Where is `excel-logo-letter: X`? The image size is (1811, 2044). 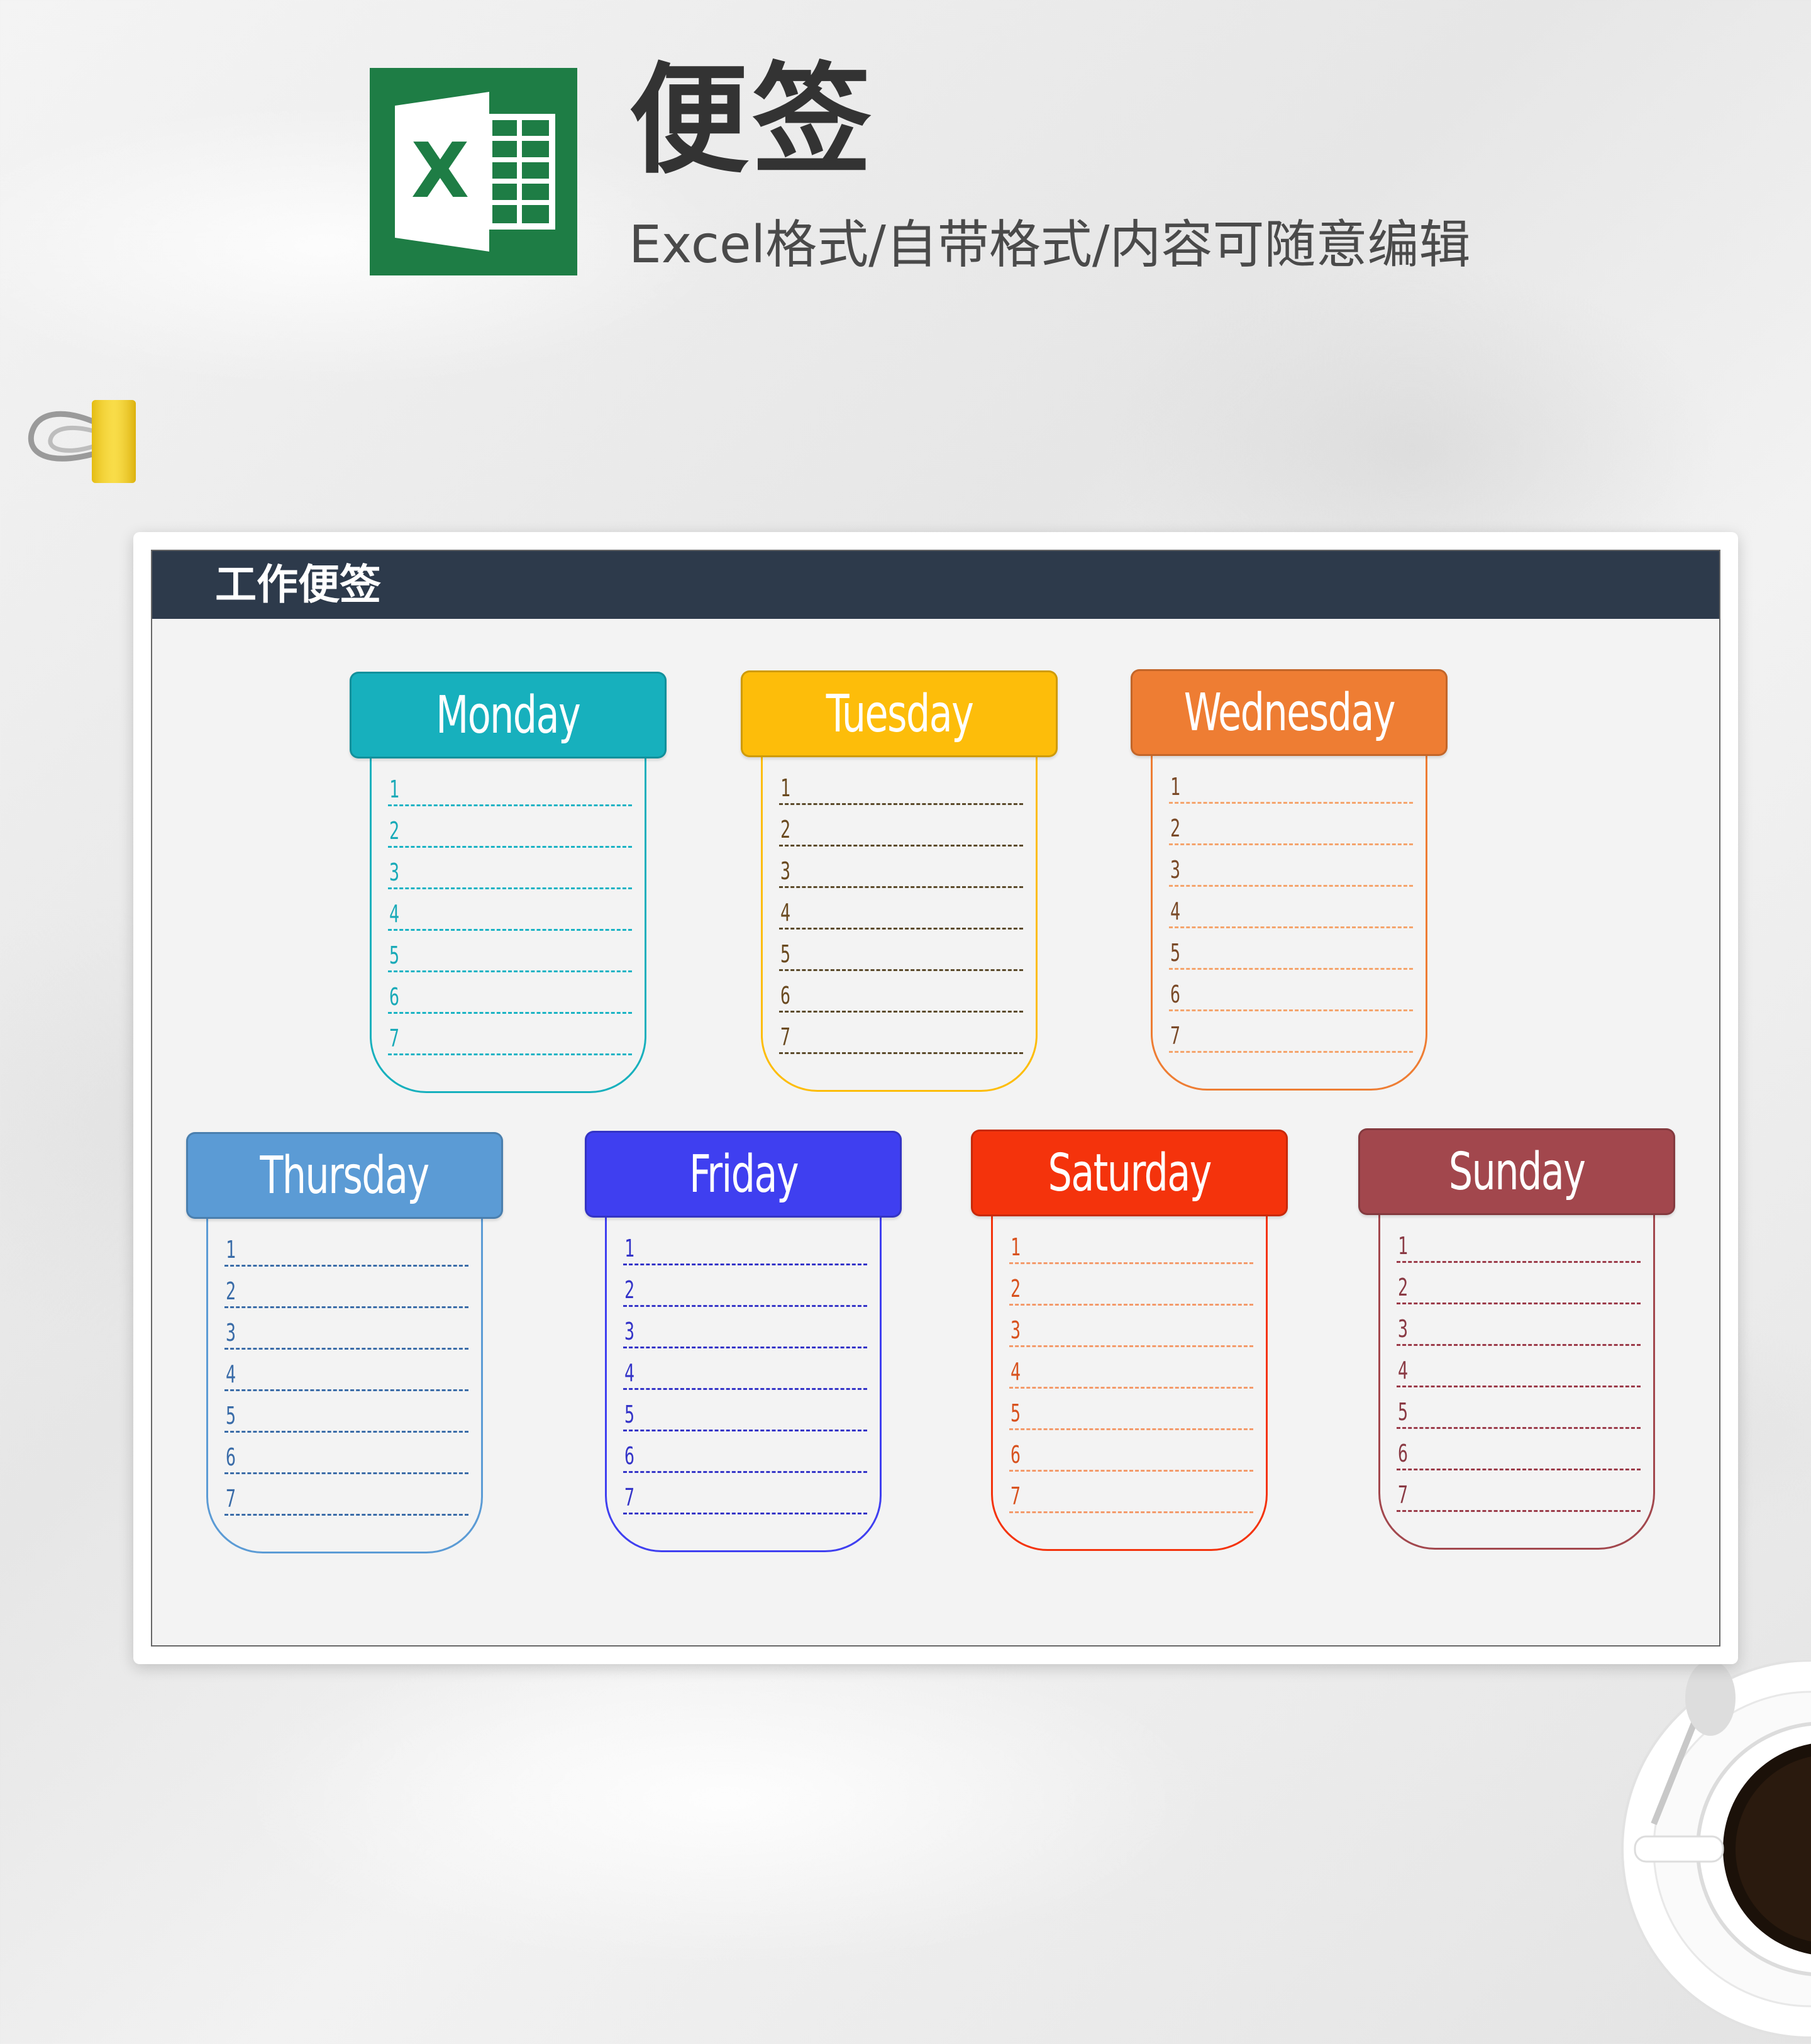 excel-logo-letter: X is located at coordinates (441, 172).